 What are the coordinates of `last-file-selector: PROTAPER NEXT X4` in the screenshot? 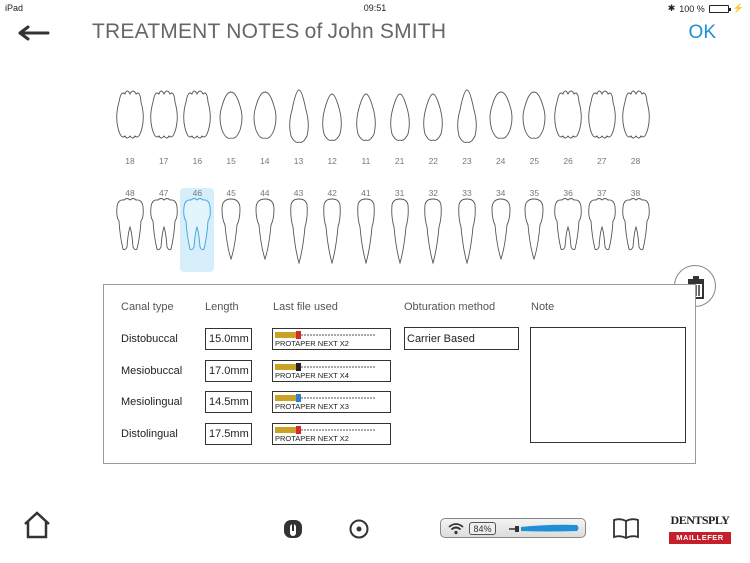 It's located at (331, 370).